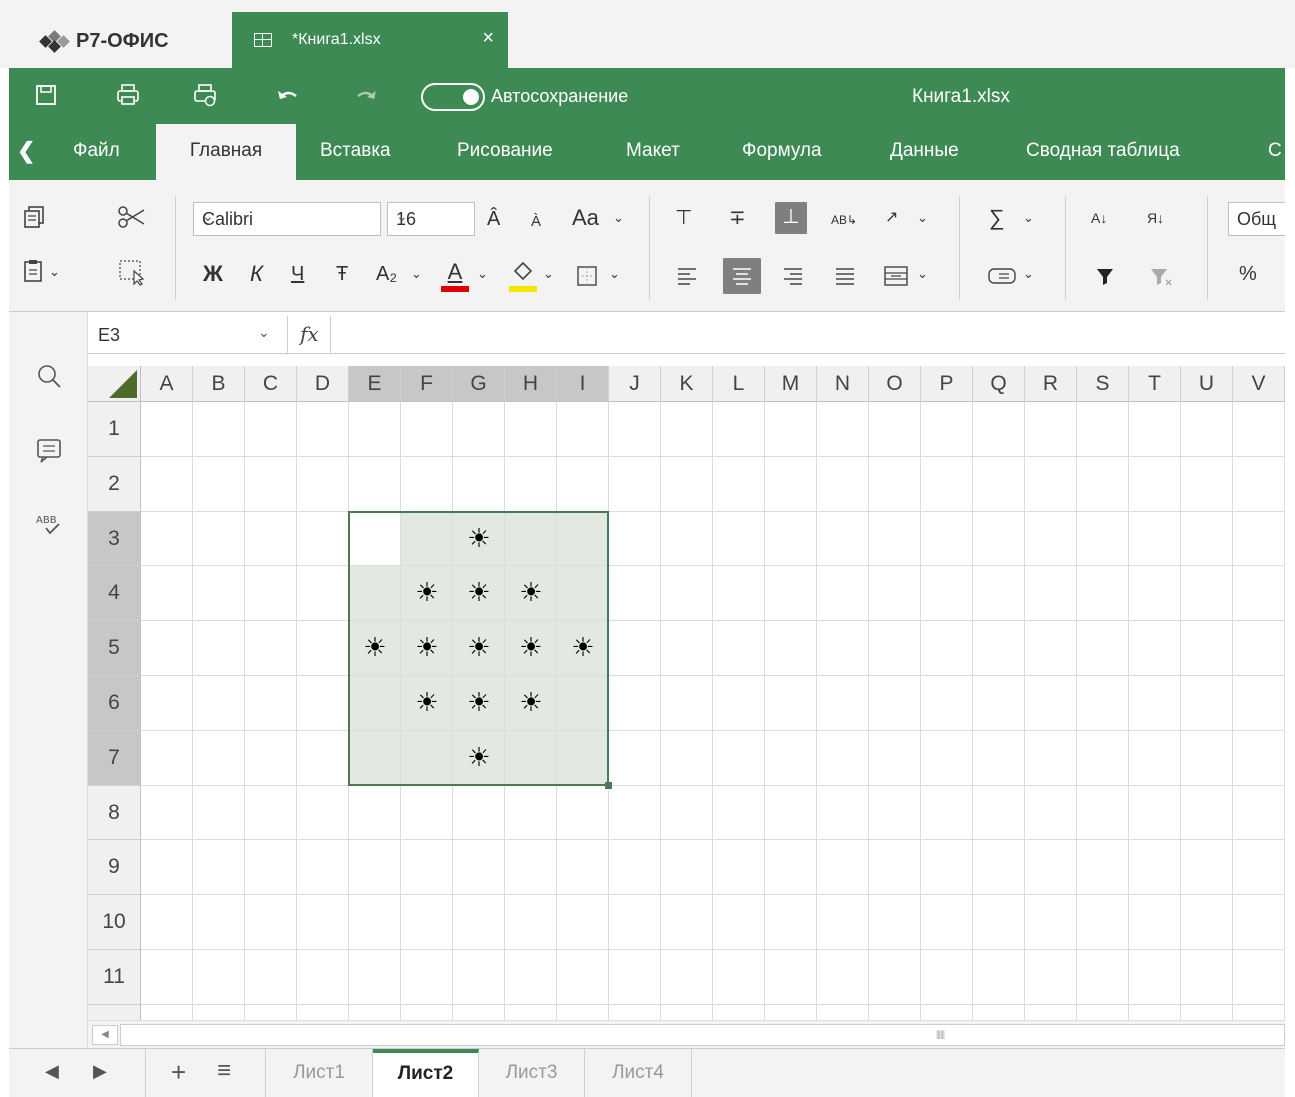 The height and width of the screenshot is (1097, 1295). Describe the element at coordinates (114, 922) in the screenshot. I see `row-header-10: 10` at that location.